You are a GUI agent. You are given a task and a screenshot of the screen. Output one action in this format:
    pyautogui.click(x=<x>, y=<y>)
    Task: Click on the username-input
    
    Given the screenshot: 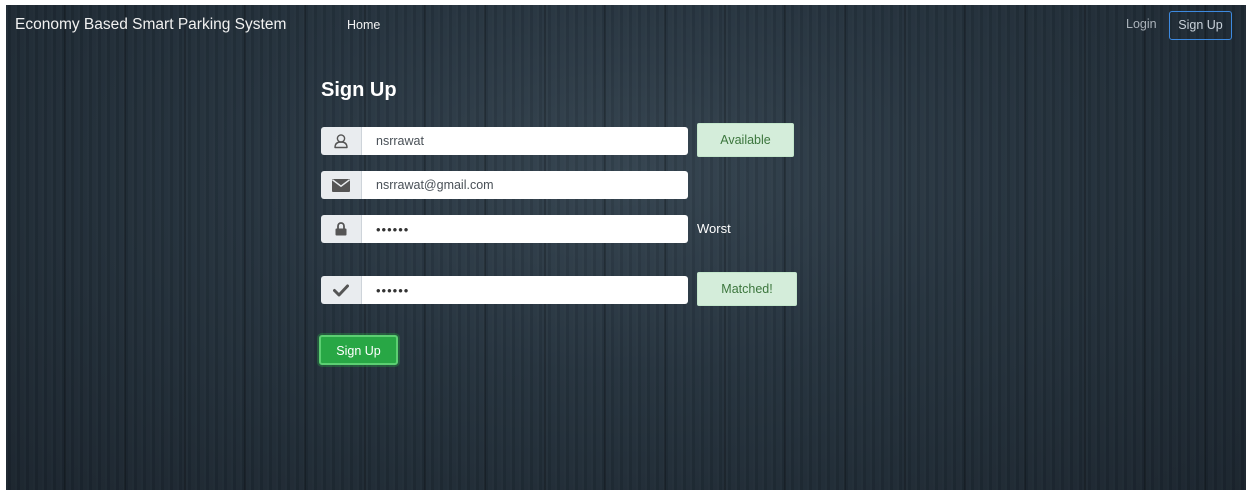 What is the action you would take?
    pyautogui.click(x=525, y=141)
    